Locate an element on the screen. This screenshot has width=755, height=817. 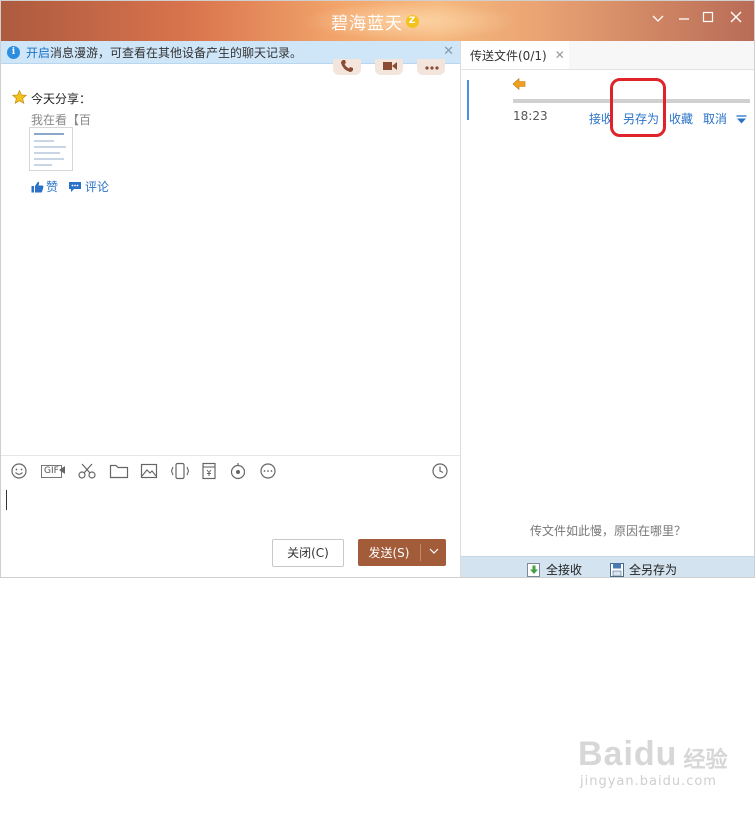
comment-button: 评论 is located at coordinates (88, 186).